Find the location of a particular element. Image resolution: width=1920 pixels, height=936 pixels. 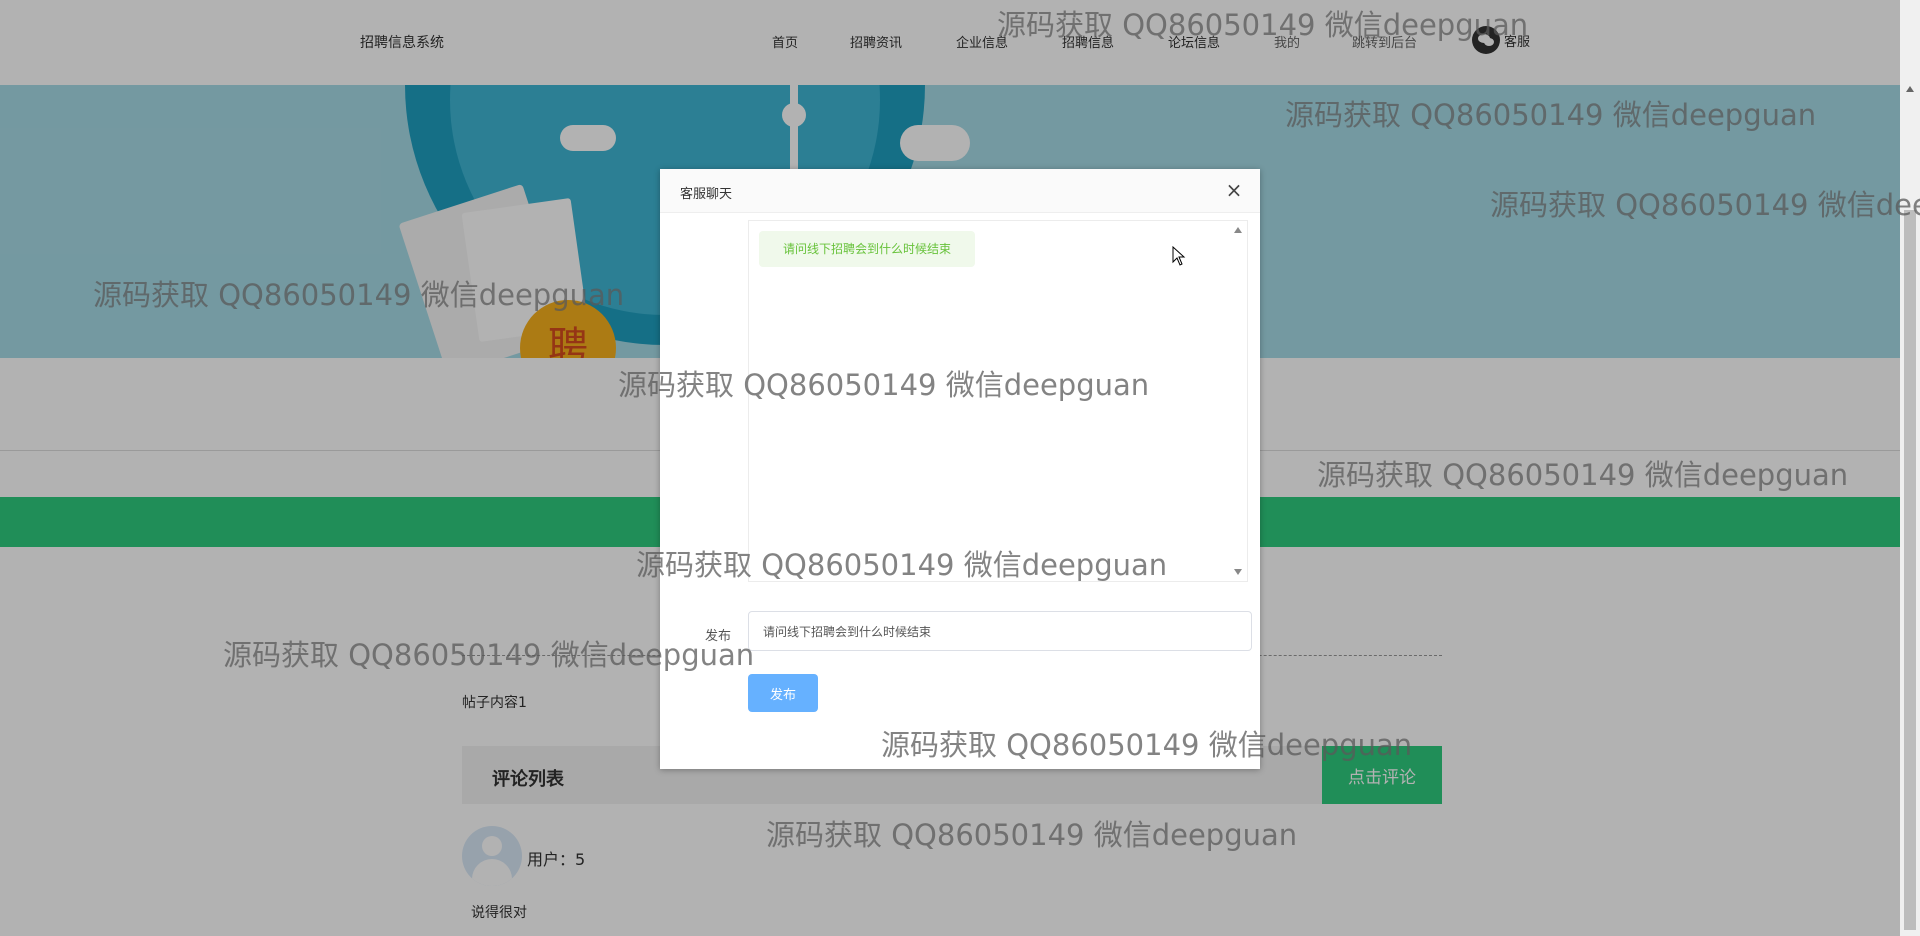

publish-label: 发布 is located at coordinates (718, 636).